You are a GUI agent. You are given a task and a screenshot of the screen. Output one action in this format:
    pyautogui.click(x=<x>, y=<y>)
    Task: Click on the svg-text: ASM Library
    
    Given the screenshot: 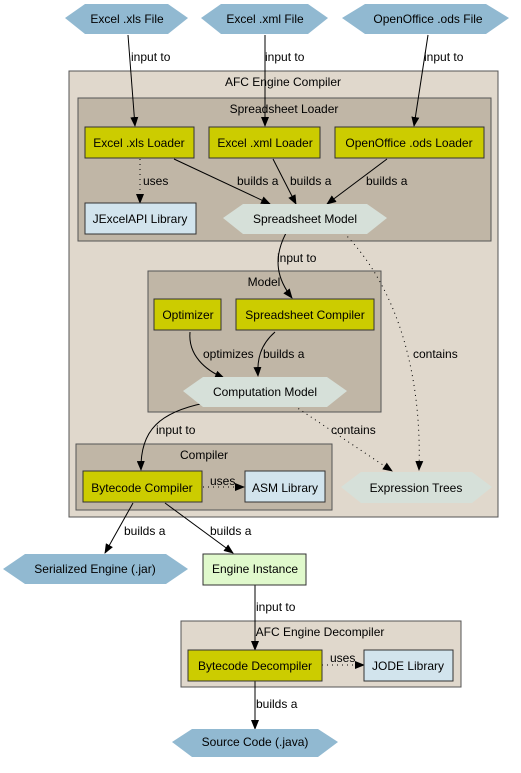 What is the action you would take?
    pyautogui.click(x=285, y=488)
    